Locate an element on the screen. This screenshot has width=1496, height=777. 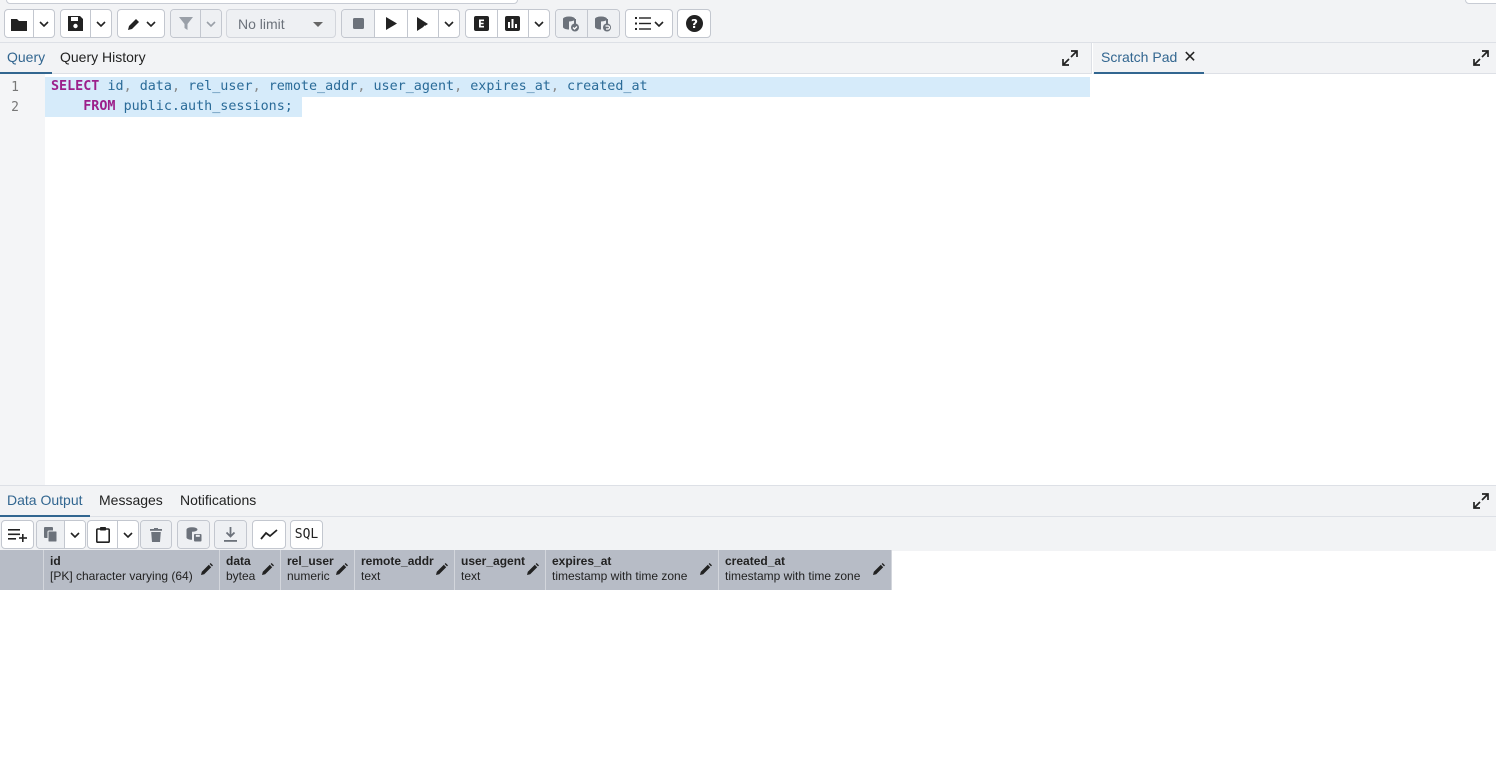
code-line-2: FROM public.auth_sessions; is located at coordinates (173, 107).